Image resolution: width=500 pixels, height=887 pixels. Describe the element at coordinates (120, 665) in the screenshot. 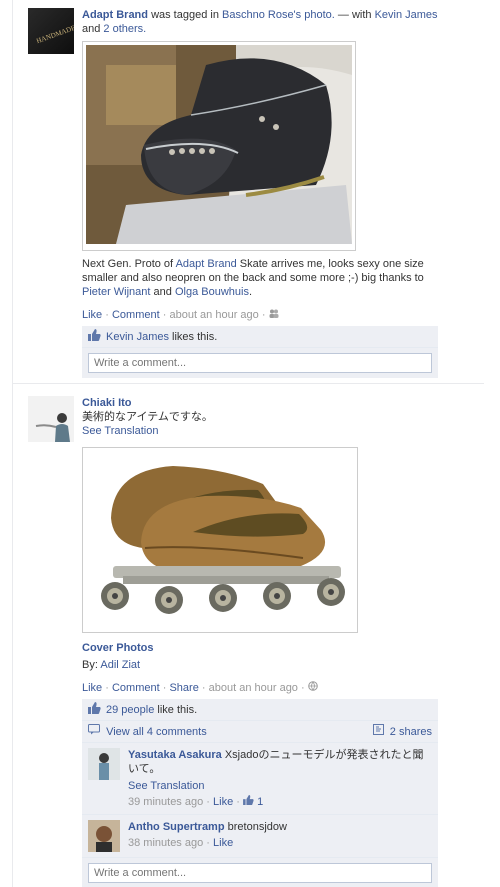

I see `by-name-link: Adil Ziat` at that location.